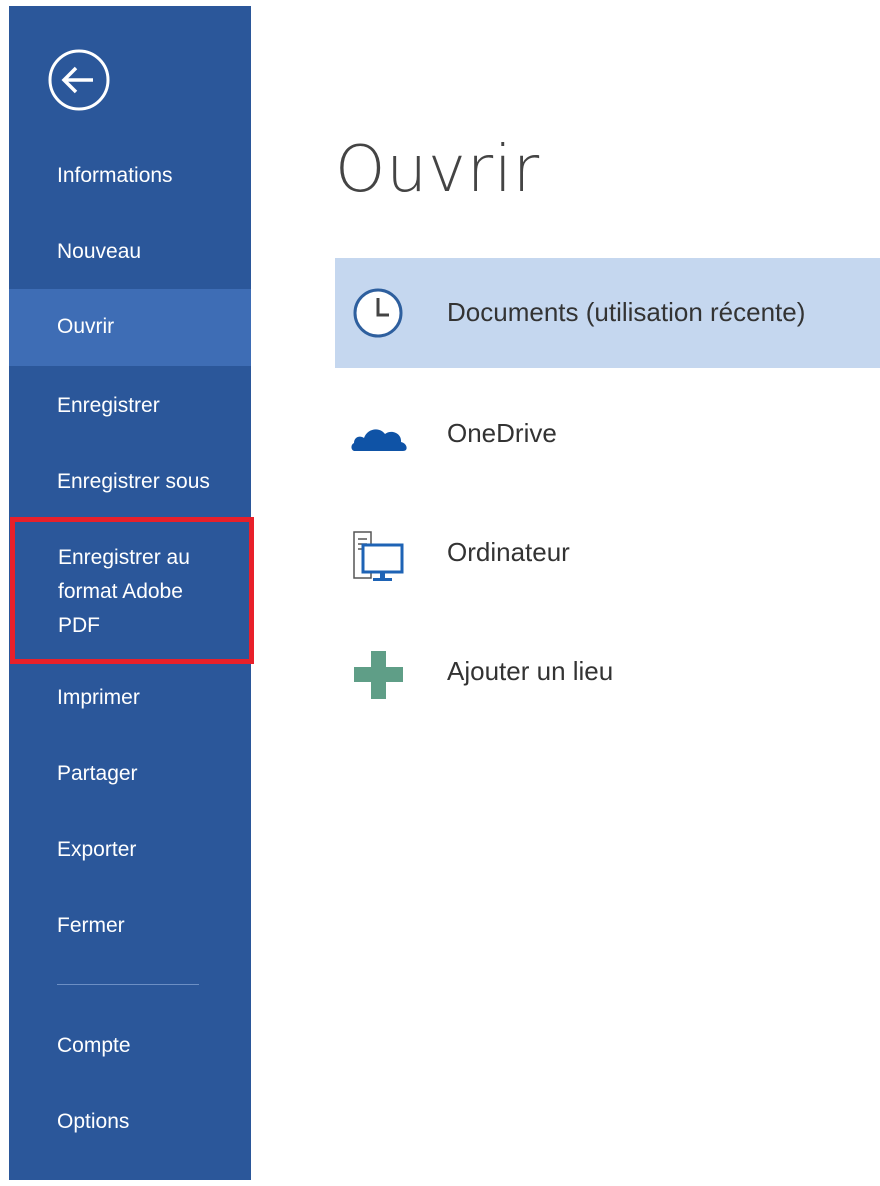 The width and height of the screenshot is (880, 1186). Describe the element at coordinates (94, 1045) in the screenshot. I see `sidebar-item-label: Compte` at that location.